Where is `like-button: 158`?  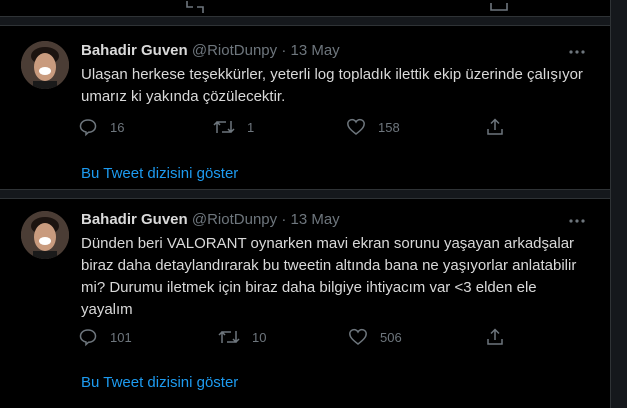 like-button: 158 is located at coordinates (373, 127).